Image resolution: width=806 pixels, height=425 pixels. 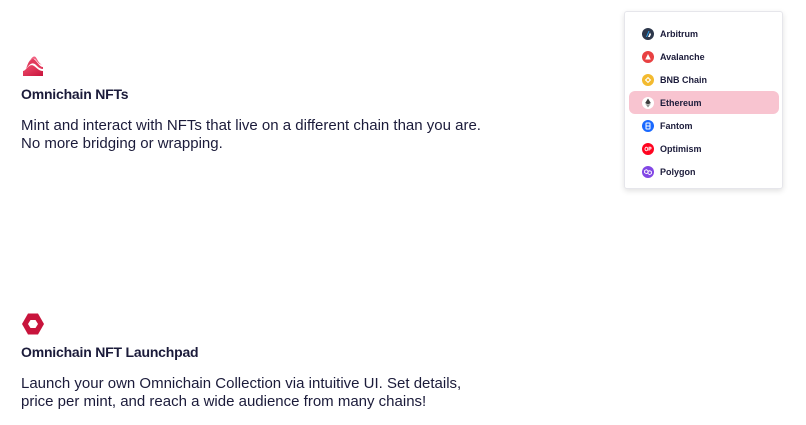 I want to click on chain-option-avalanche: Avalanche, so click(x=703, y=56).